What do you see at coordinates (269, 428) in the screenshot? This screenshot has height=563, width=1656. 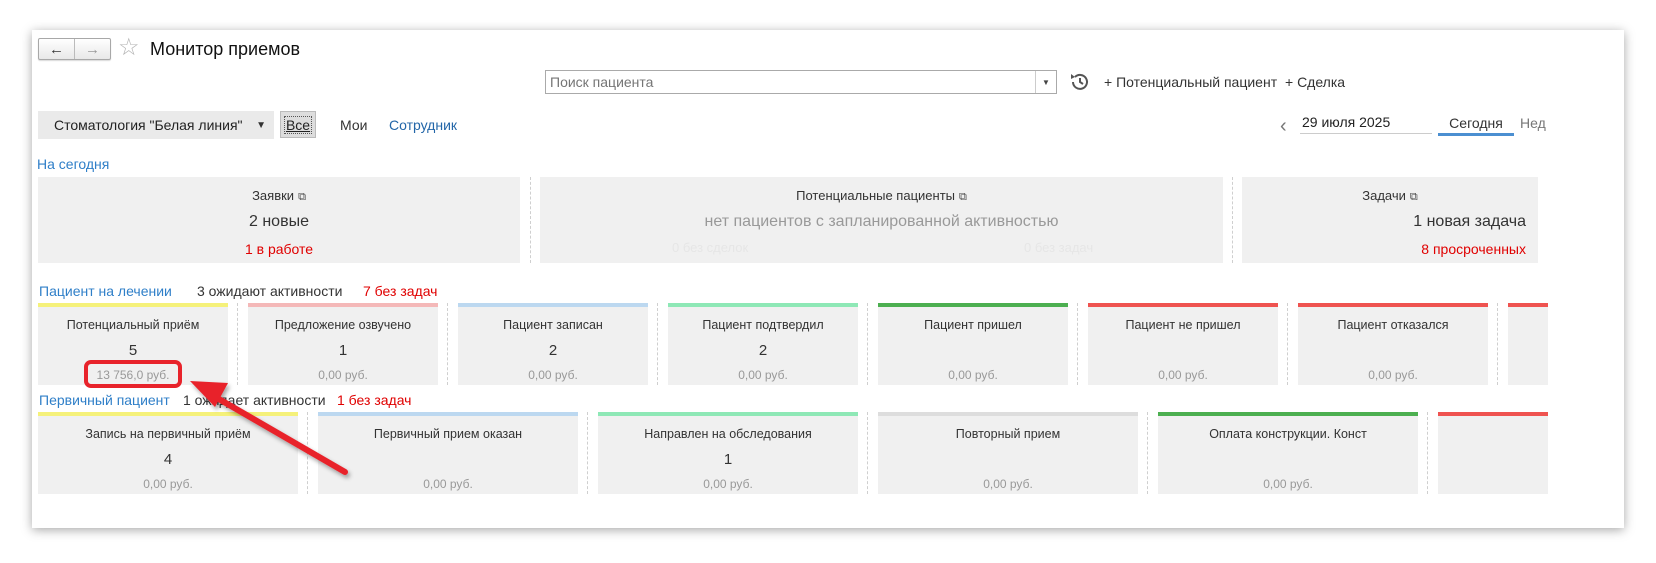 I see `annotation-arrow-icon` at bounding box center [269, 428].